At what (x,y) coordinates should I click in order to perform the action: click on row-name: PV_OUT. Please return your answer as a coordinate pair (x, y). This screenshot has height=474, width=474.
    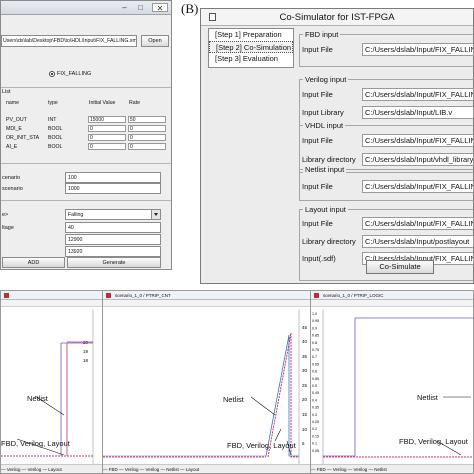
    Looking at the image, I should click on (16, 120).